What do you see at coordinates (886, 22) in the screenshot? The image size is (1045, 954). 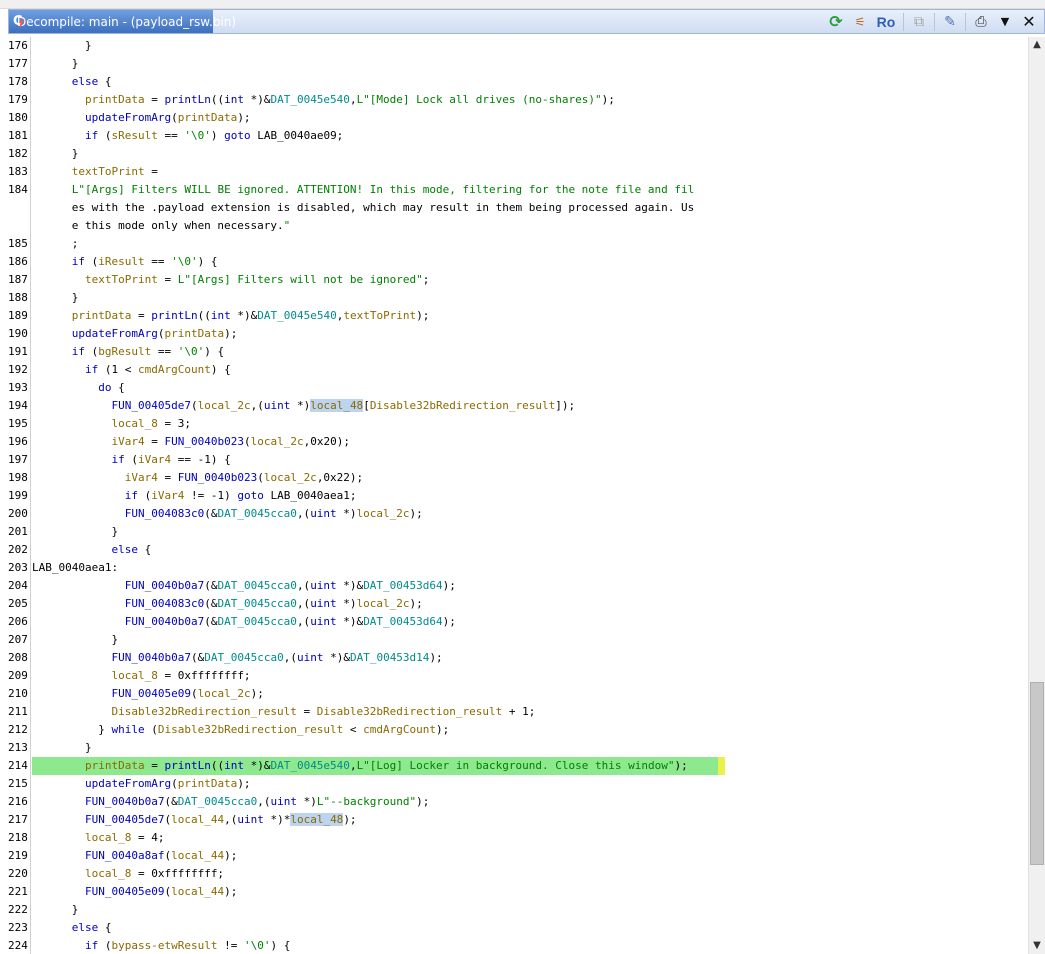 I see `read-only-toggle-button: Ro` at bounding box center [886, 22].